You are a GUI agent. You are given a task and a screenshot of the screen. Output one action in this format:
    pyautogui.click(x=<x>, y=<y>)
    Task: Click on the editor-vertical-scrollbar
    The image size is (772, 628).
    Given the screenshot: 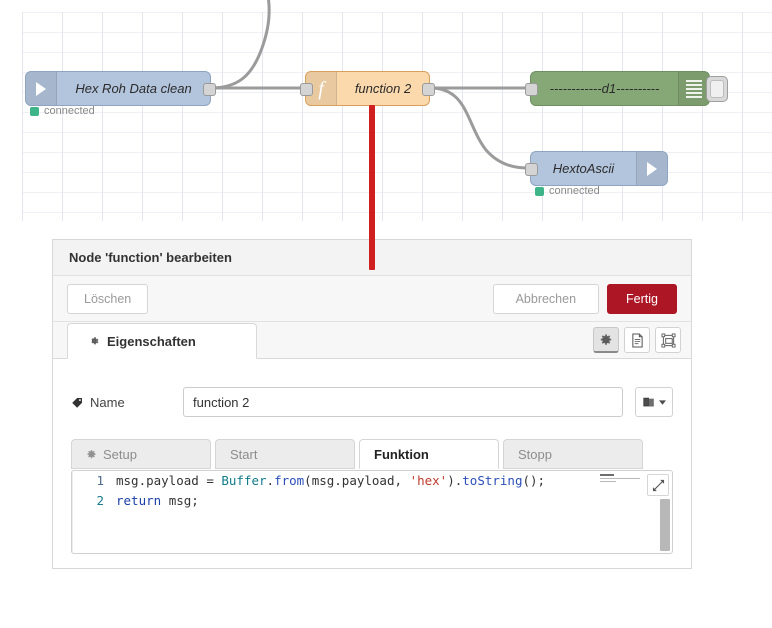 What is the action you would take?
    pyautogui.click(x=665, y=525)
    